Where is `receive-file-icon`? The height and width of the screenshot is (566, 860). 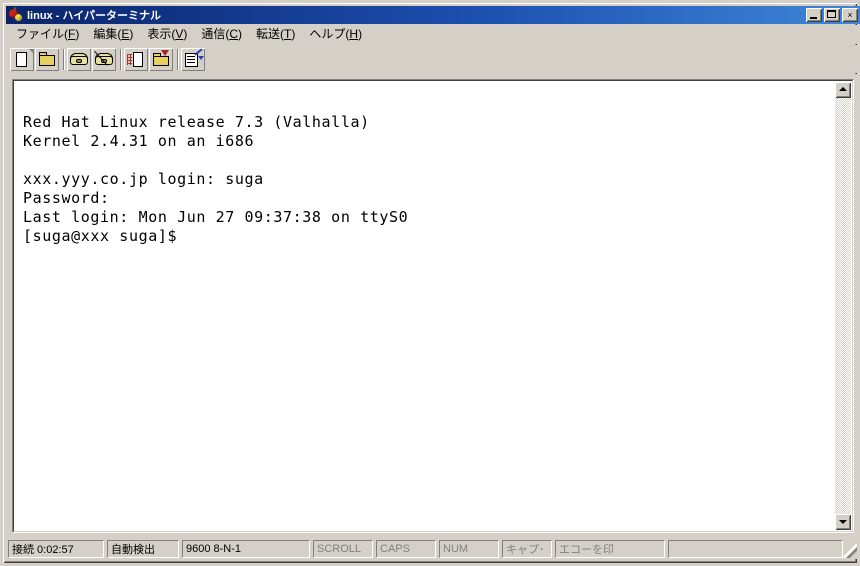
receive-file-icon is located at coordinates (161, 59).